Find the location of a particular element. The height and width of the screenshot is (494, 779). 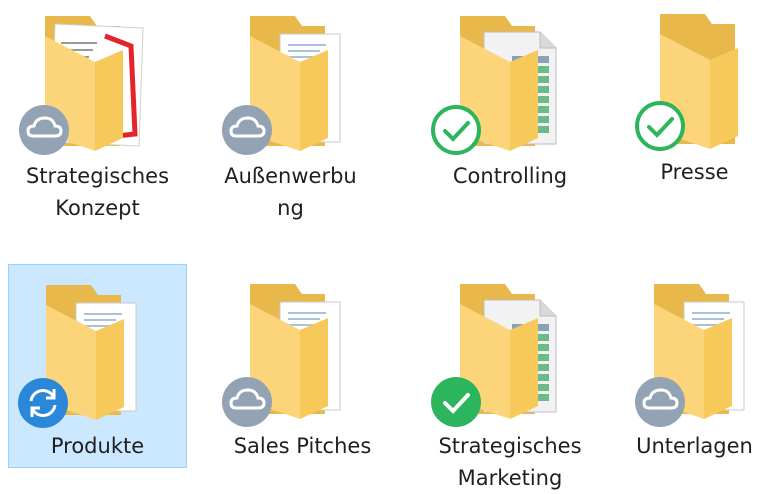

folder-label: Controlling is located at coordinates (510, 176).